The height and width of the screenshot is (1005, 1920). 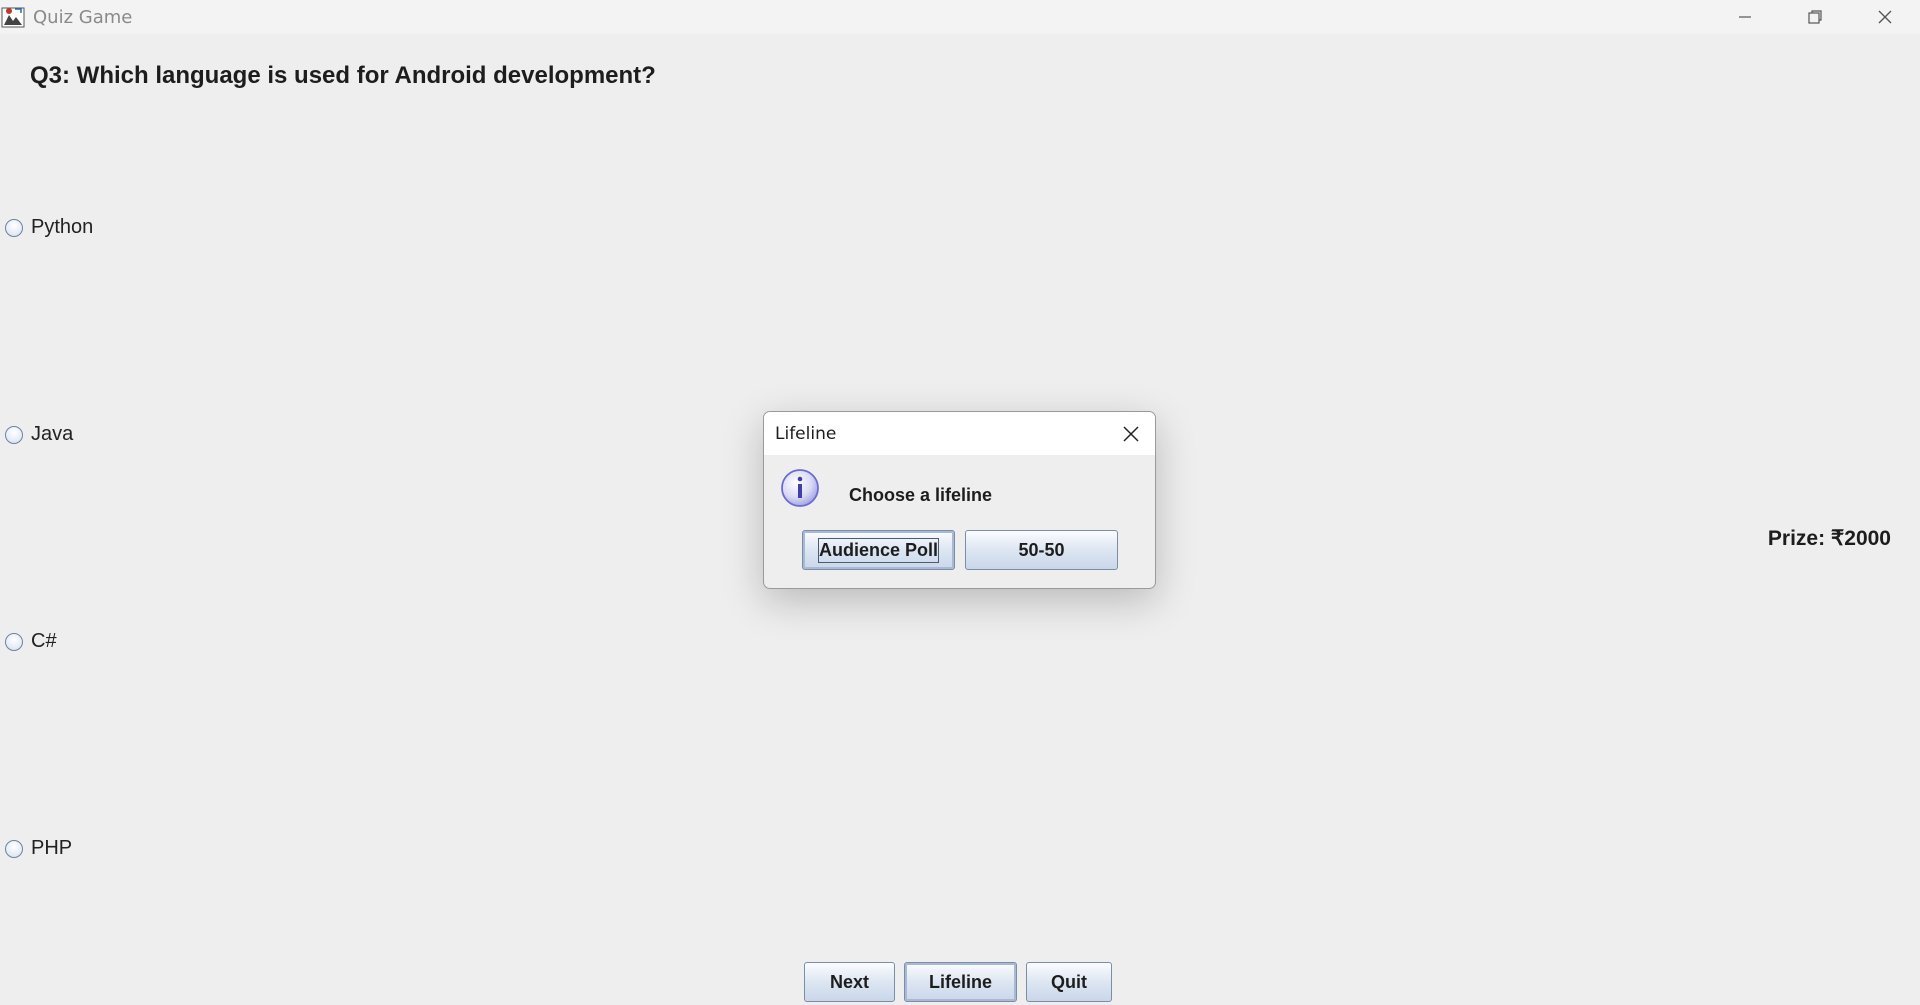 I want to click on dialog-buttons: Audience Poll 50-50, so click(x=960, y=550).